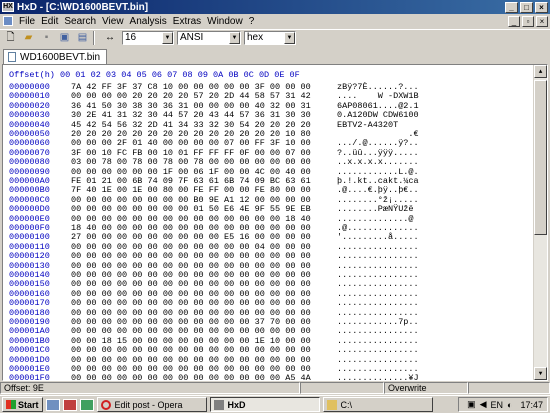 The image size is (550, 413). What do you see at coordinates (187, 21) in the screenshot?
I see `menu-extras: Extras` at bounding box center [187, 21].